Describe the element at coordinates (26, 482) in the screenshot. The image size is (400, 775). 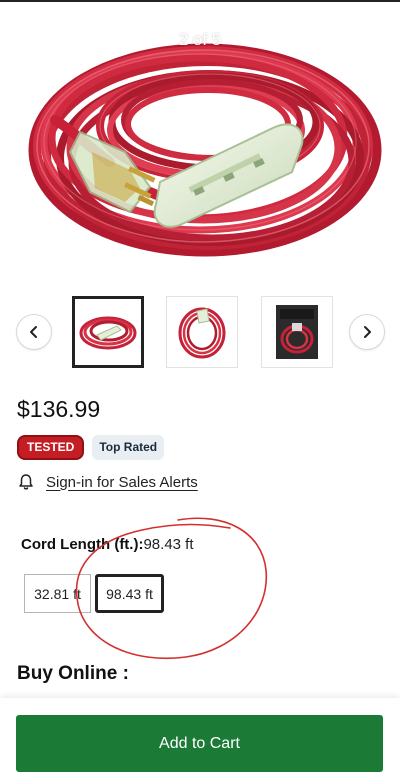
I see `bell-icon` at that location.